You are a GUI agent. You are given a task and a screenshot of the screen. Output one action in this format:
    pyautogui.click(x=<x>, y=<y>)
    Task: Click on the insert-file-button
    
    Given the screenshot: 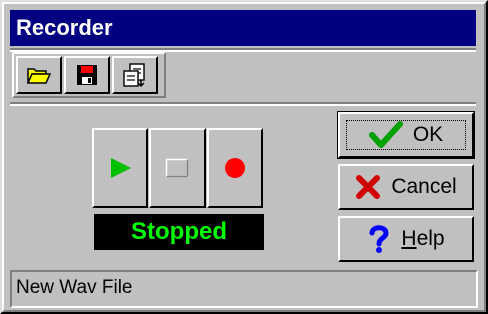 What is the action you would take?
    pyautogui.click(x=135, y=75)
    